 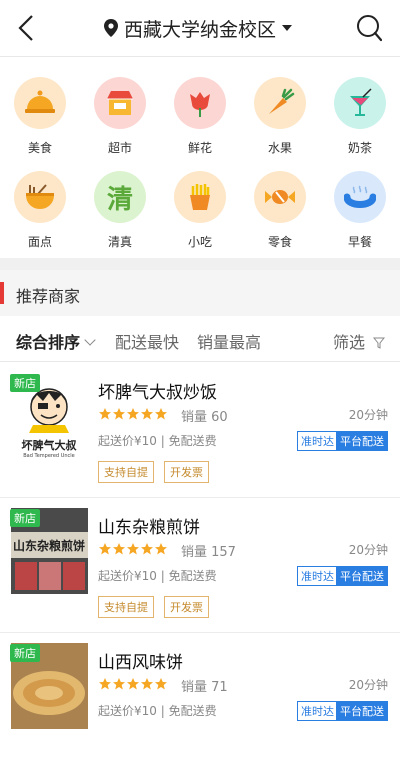 I want to click on carrot-icon, so click(x=280, y=103).